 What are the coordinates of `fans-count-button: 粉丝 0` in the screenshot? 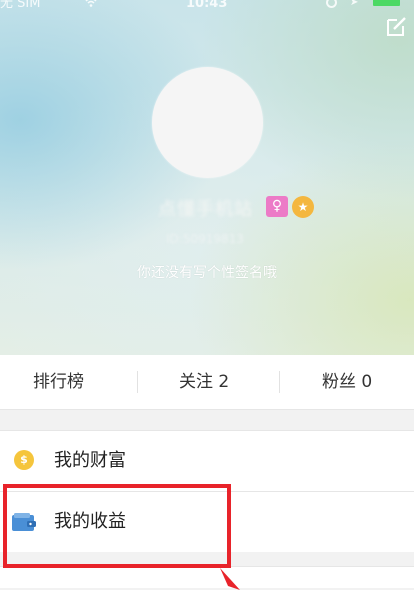 It's located at (347, 382).